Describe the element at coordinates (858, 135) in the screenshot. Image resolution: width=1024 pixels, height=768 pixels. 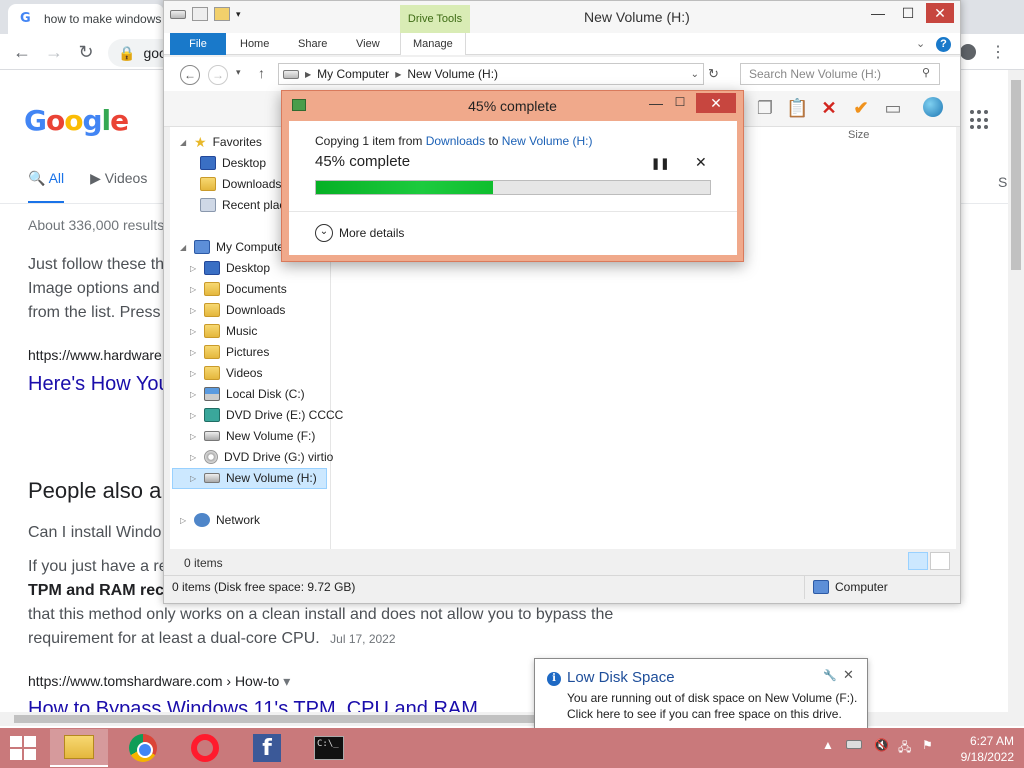
I see `column-header-size: Size` at that location.